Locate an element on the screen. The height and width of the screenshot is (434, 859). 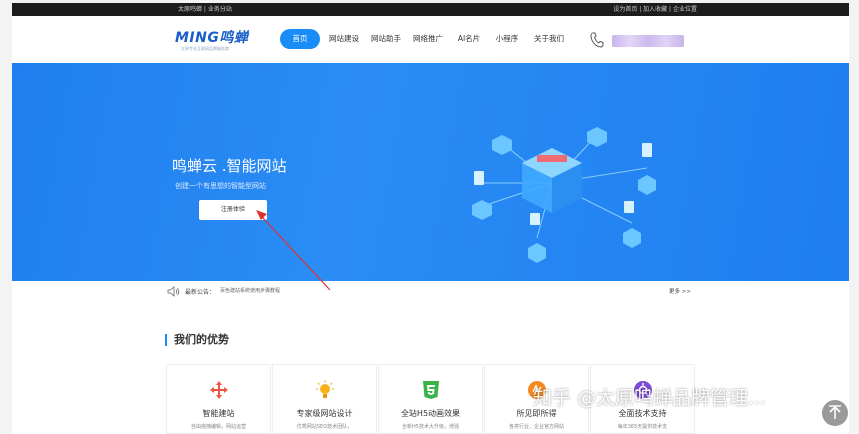
announcement-link: 百色建站系统使用步骤教程 is located at coordinates (250, 290).